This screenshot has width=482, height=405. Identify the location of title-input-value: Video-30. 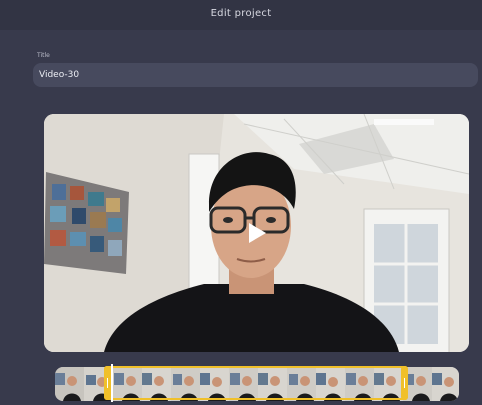
(59, 75).